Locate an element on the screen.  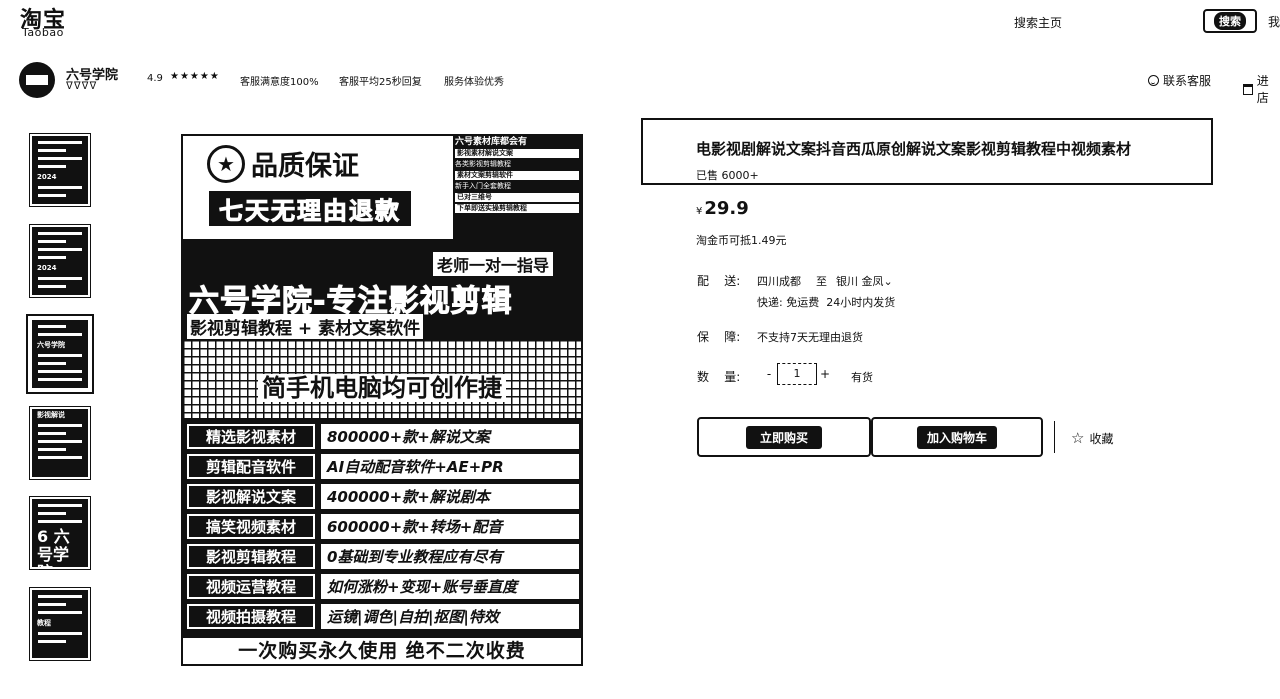
star-badge-icon: ★ is located at coordinates (226, 163).